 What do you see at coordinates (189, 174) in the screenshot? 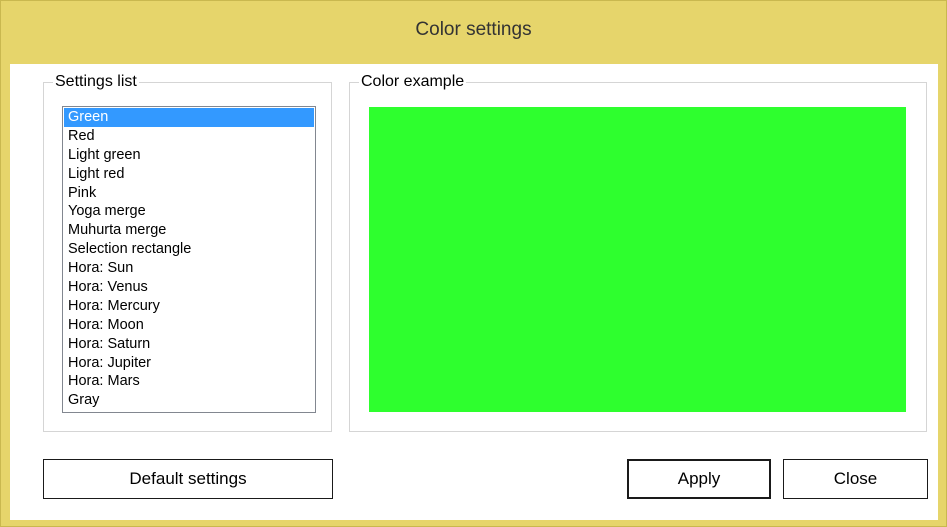
I see `list-item: Light red` at bounding box center [189, 174].